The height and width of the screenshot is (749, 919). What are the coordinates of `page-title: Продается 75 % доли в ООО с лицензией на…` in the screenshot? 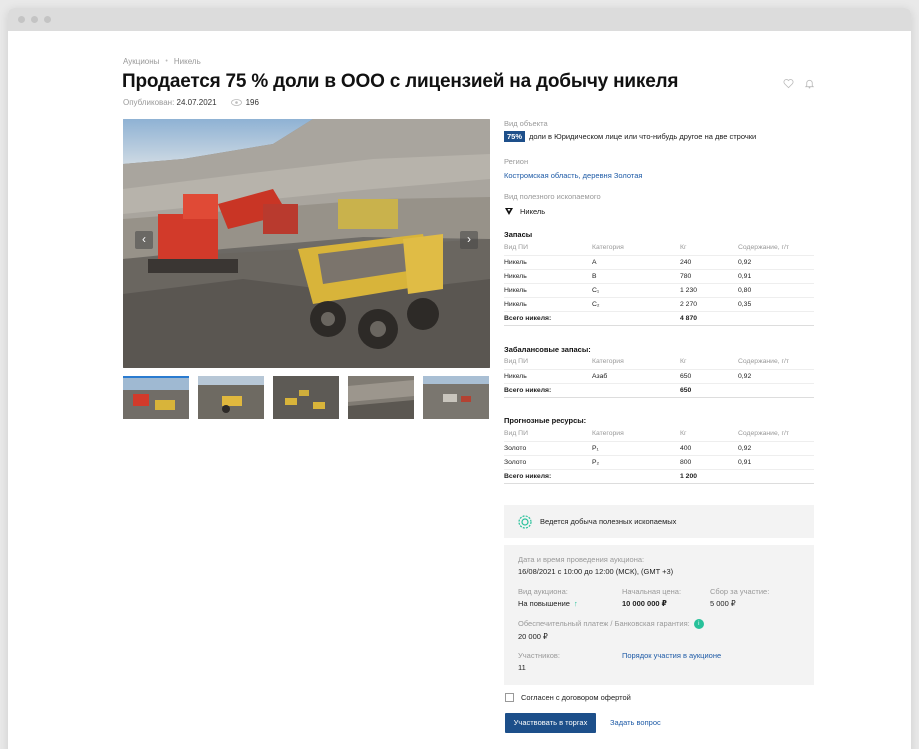 It's located at (400, 81).